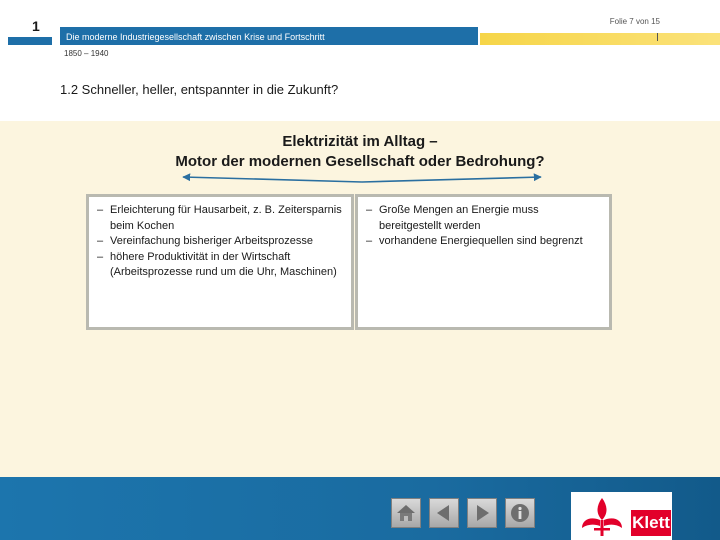 The image size is (720, 540). What do you see at coordinates (36, 26) in the screenshot?
I see `chapter-number: 1` at bounding box center [36, 26].